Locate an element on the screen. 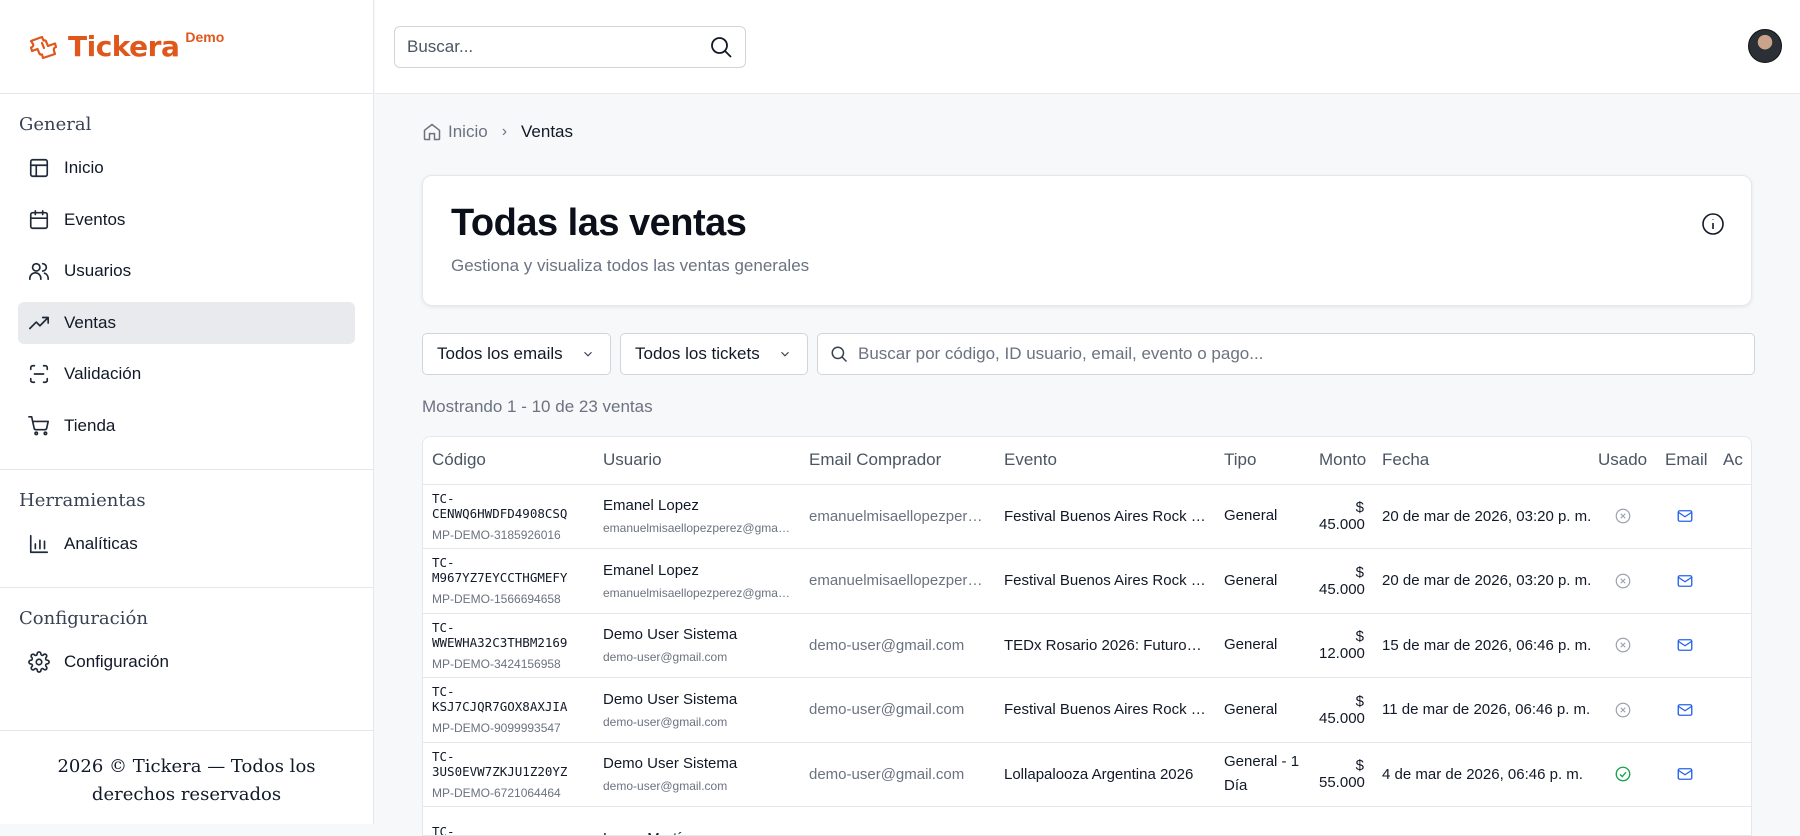 This screenshot has width=1800, height=836. sales-search is located at coordinates (1286, 354).